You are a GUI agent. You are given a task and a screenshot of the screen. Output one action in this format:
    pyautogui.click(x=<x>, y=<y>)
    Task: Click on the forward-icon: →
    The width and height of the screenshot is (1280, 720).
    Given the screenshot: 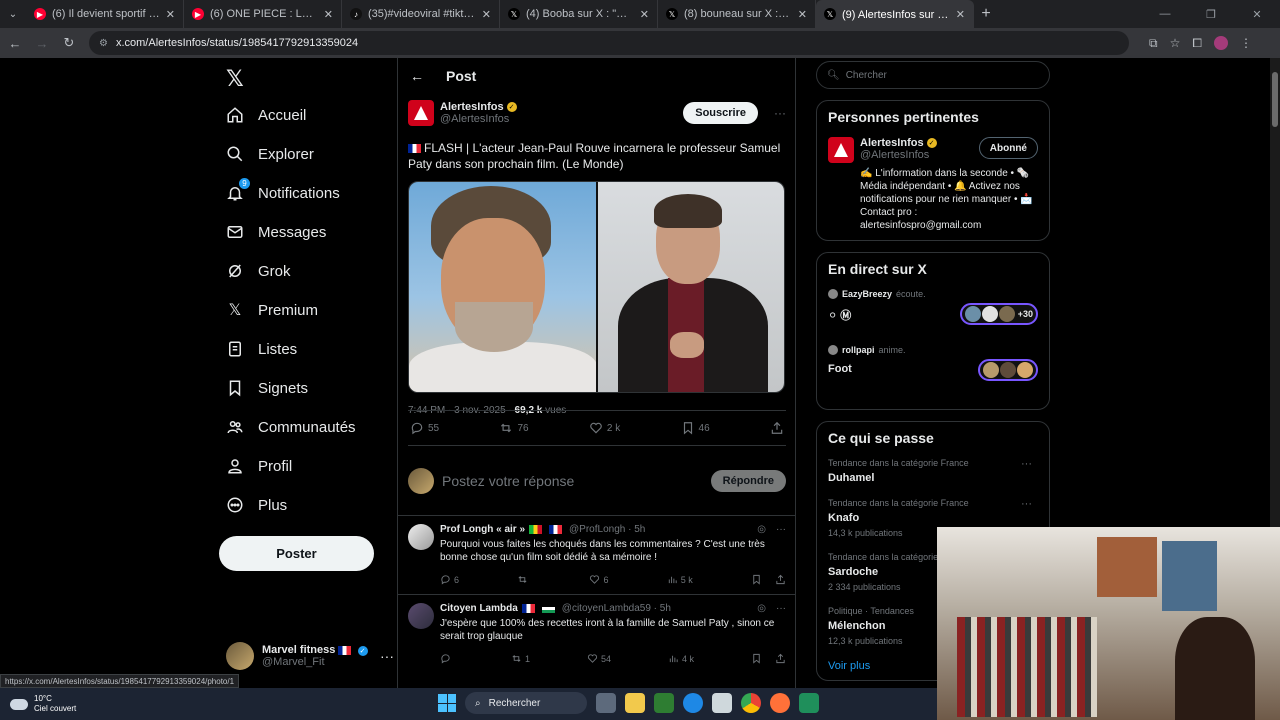 What is the action you would take?
    pyautogui.click(x=42, y=43)
    